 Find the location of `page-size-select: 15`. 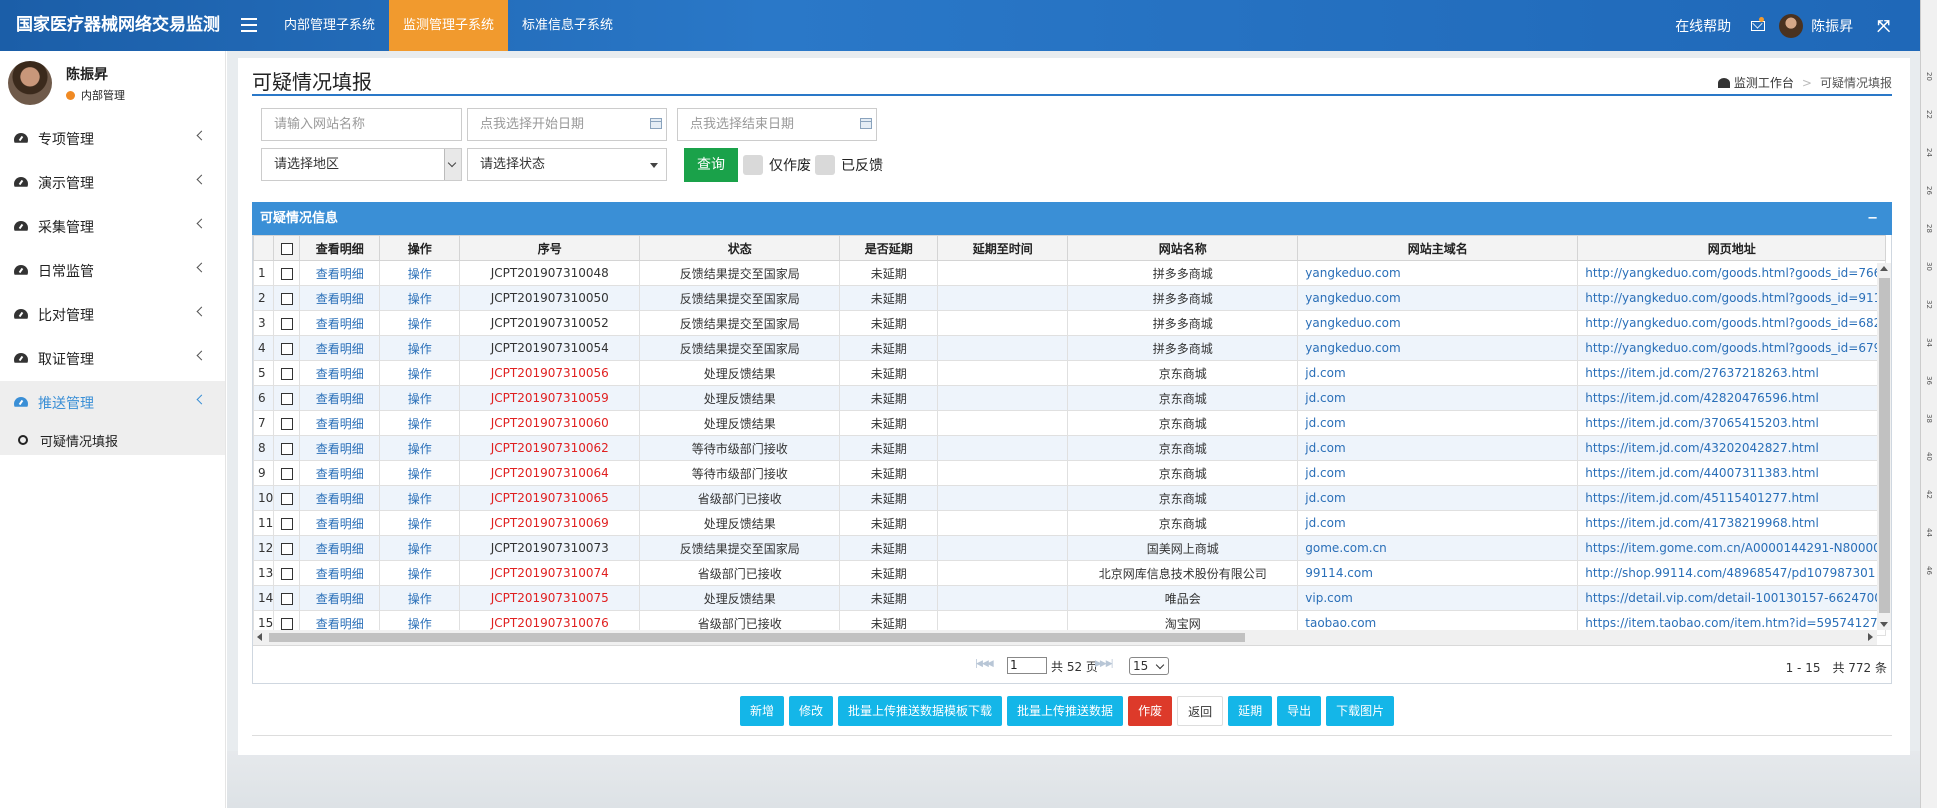

page-size-select: 15 is located at coordinates (1149, 666).